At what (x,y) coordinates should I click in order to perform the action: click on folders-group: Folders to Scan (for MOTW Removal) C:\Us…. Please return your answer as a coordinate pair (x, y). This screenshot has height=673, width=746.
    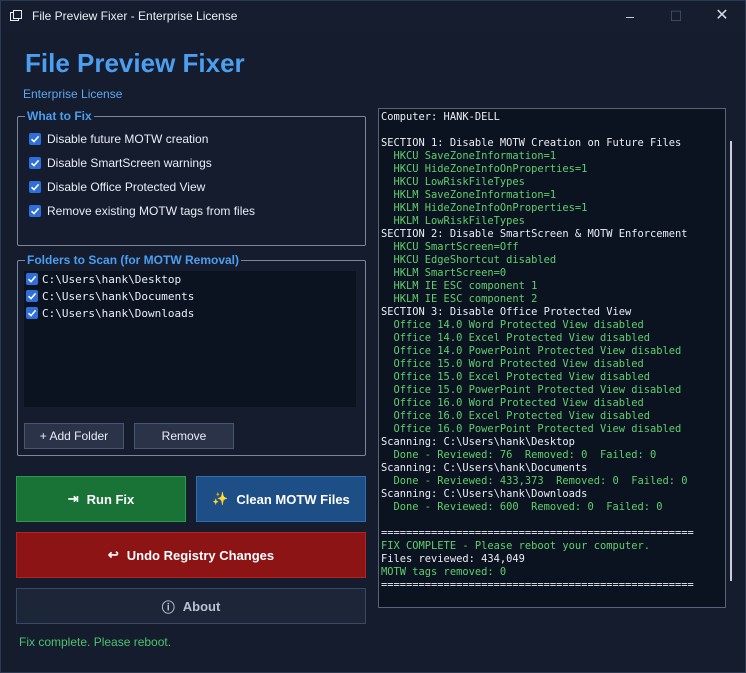
    Looking at the image, I should click on (191, 354).